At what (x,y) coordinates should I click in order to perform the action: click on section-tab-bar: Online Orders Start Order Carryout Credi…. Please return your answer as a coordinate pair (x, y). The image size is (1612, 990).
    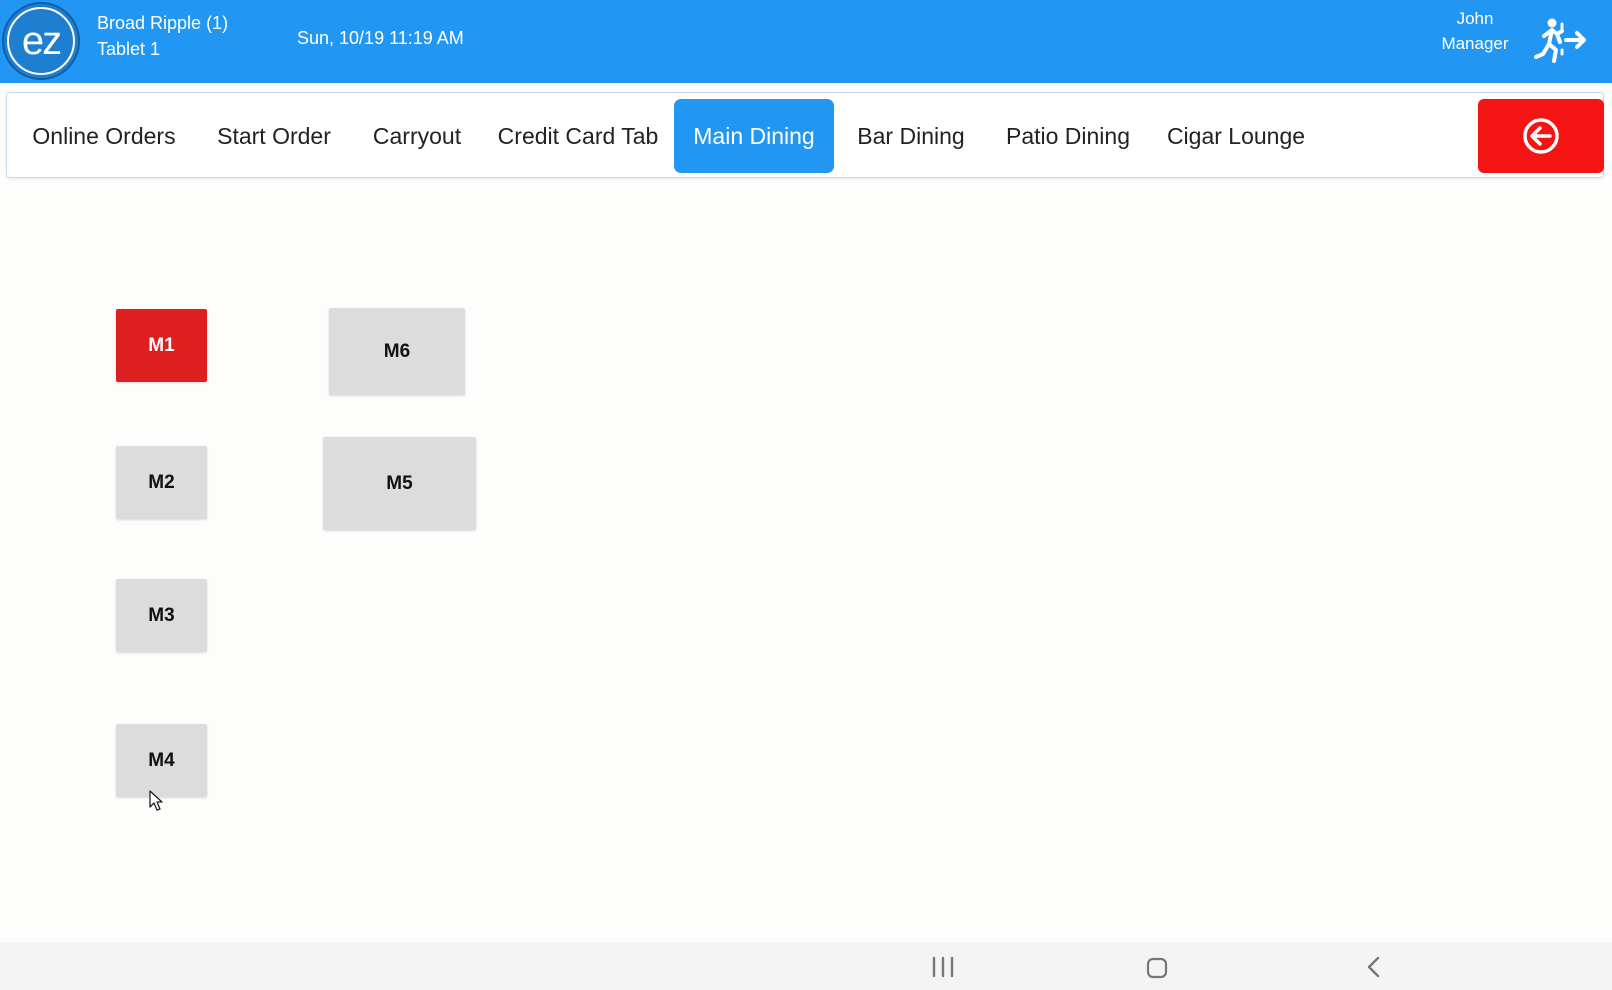
    Looking at the image, I should click on (805, 135).